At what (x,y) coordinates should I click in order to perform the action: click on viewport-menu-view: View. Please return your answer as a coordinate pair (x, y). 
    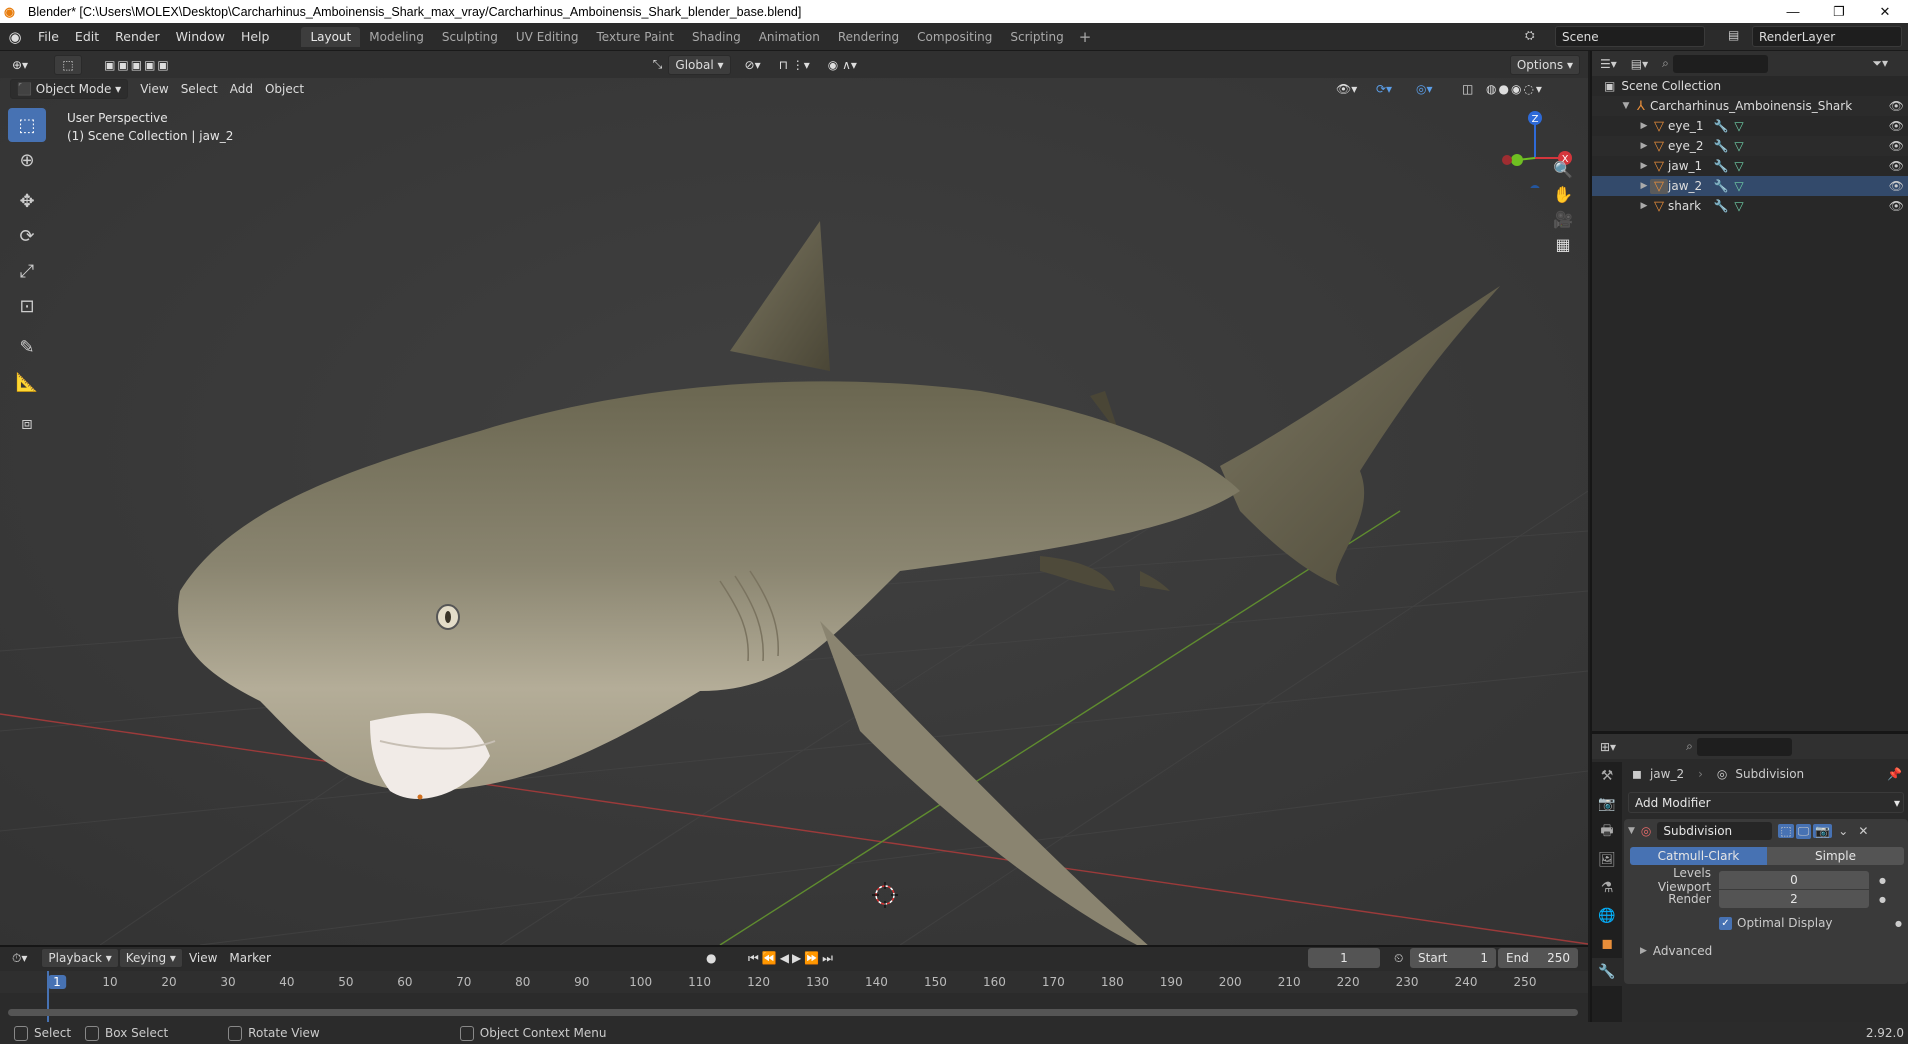
    Looking at the image, I should click on (154, 89).